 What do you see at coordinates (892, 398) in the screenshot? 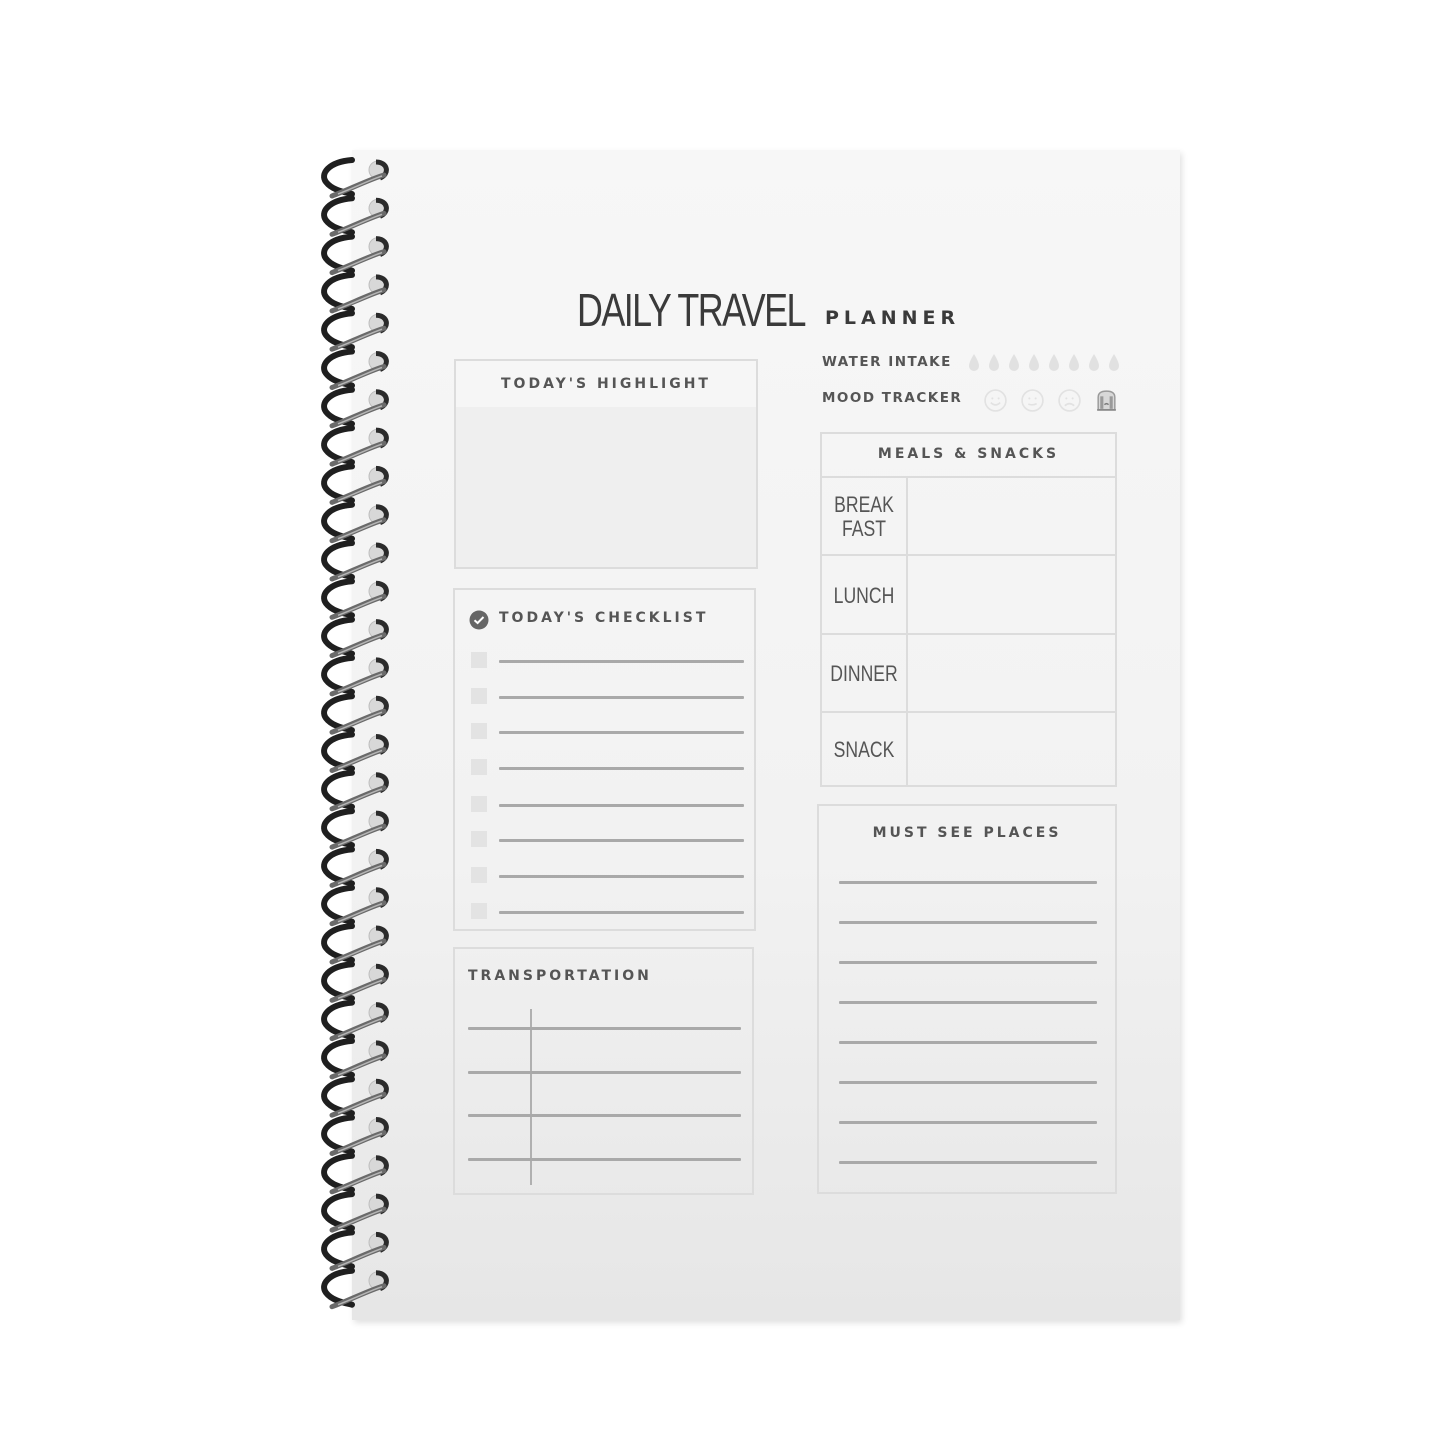
I see `mood-tracker-label: MOOD TRACKER` at bounding box center [892, 398].